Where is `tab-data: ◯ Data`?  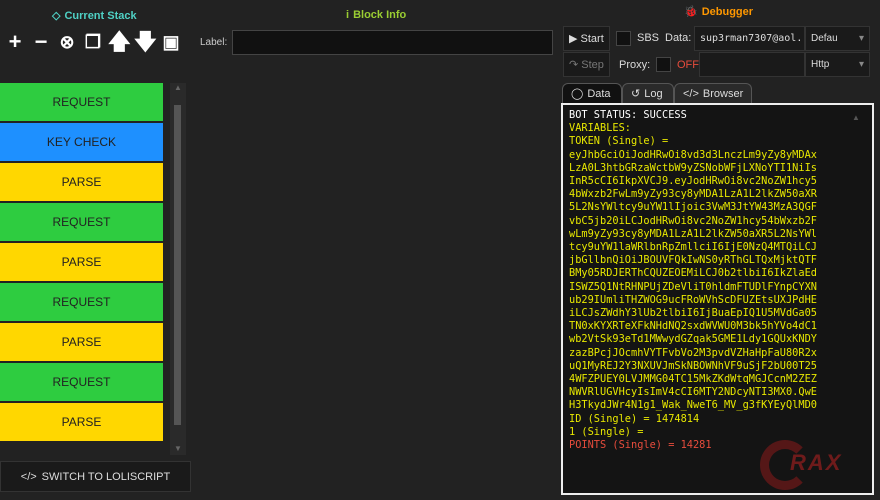
tab-data: ◯ Data is located at coordinates (592, 93).